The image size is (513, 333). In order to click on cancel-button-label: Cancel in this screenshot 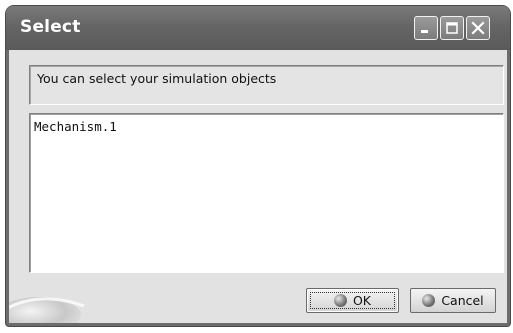, I will do `click(462, 300)`.